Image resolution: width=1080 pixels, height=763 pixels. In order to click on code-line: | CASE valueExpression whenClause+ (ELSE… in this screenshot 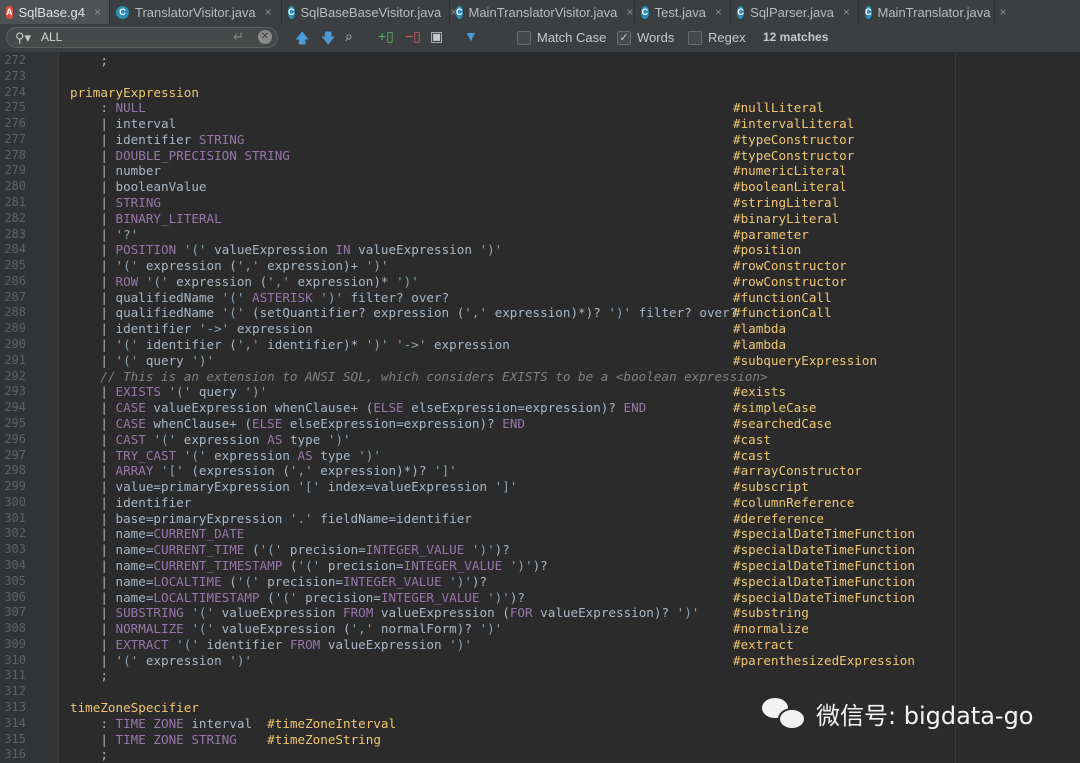, I will do `click(358, 407)`.